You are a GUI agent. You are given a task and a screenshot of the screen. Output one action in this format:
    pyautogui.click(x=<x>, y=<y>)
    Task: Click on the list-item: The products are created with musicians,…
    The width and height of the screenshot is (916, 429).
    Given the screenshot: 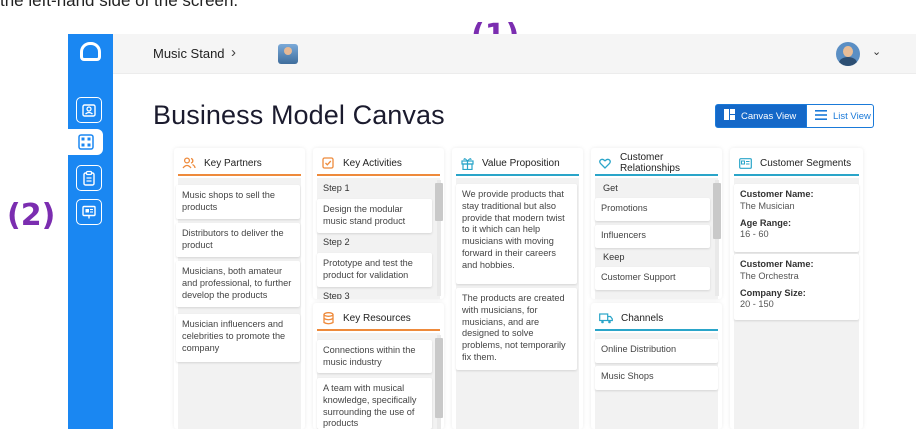 What is the action you would take?
    pyautogui.click(x=516, y=329)
    